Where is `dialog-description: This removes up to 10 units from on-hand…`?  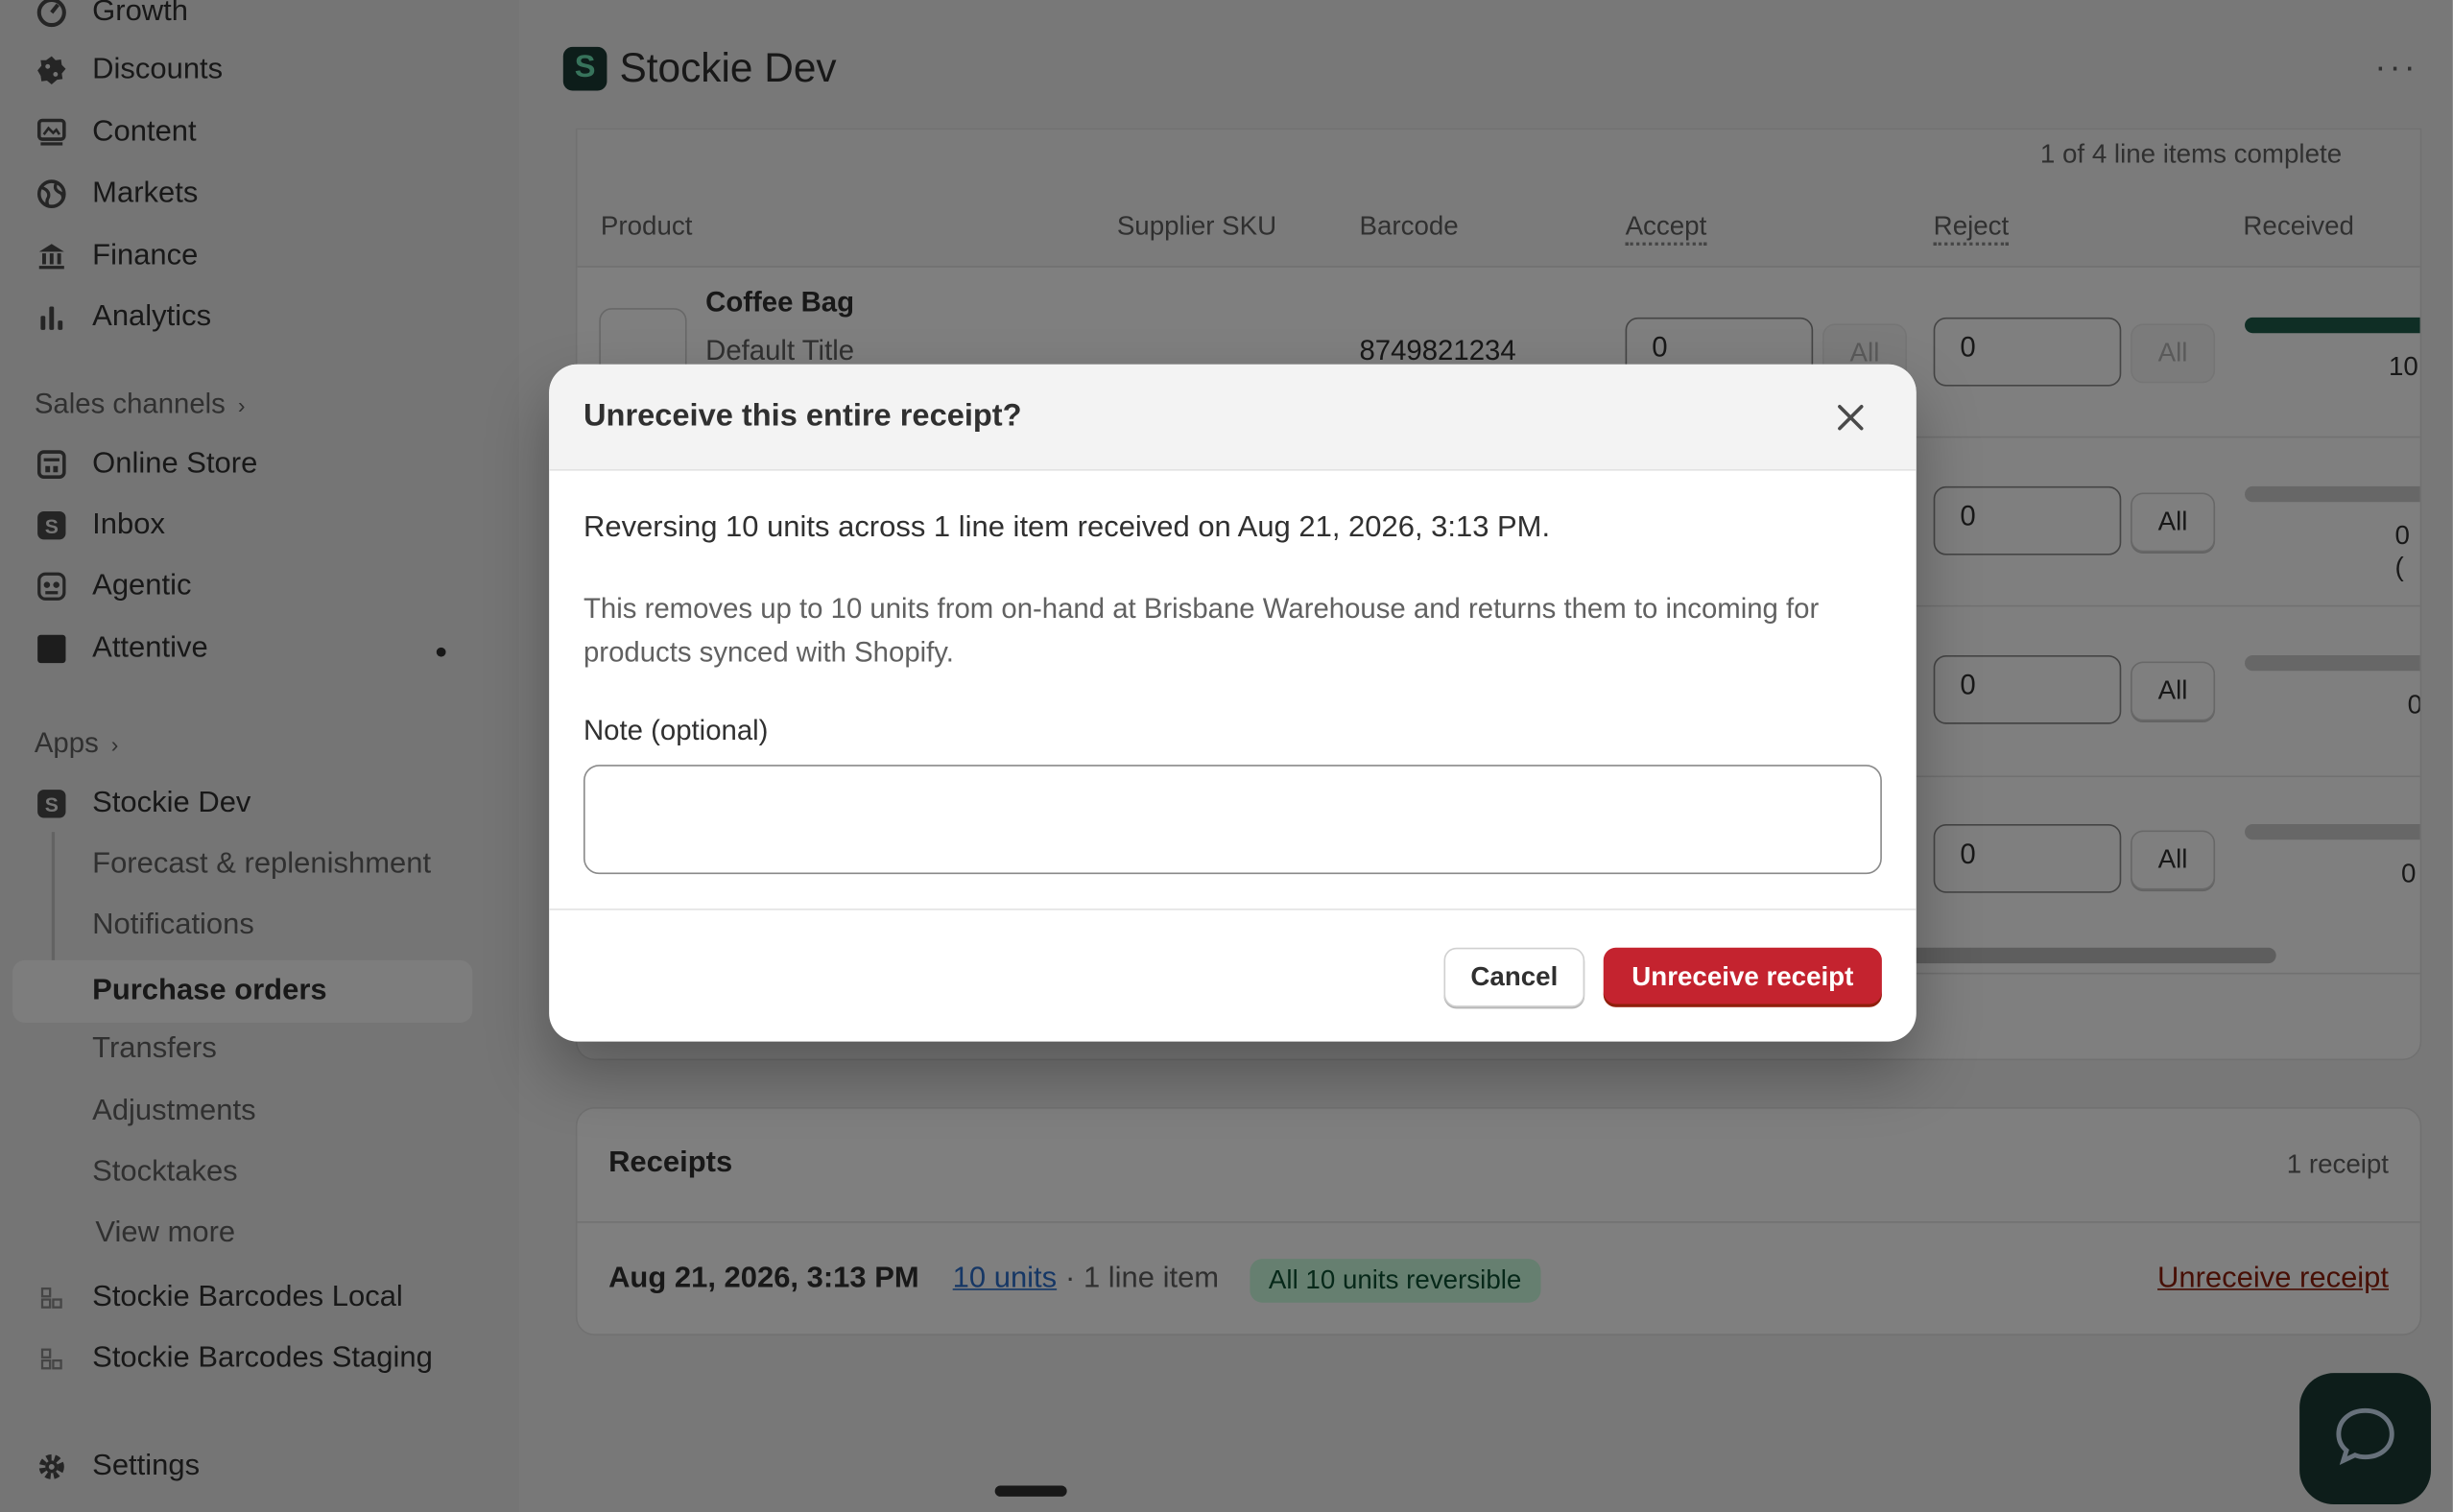
dialog-description: This removes up to 10 units from on-hand… is located at coordinates (1201, 630).